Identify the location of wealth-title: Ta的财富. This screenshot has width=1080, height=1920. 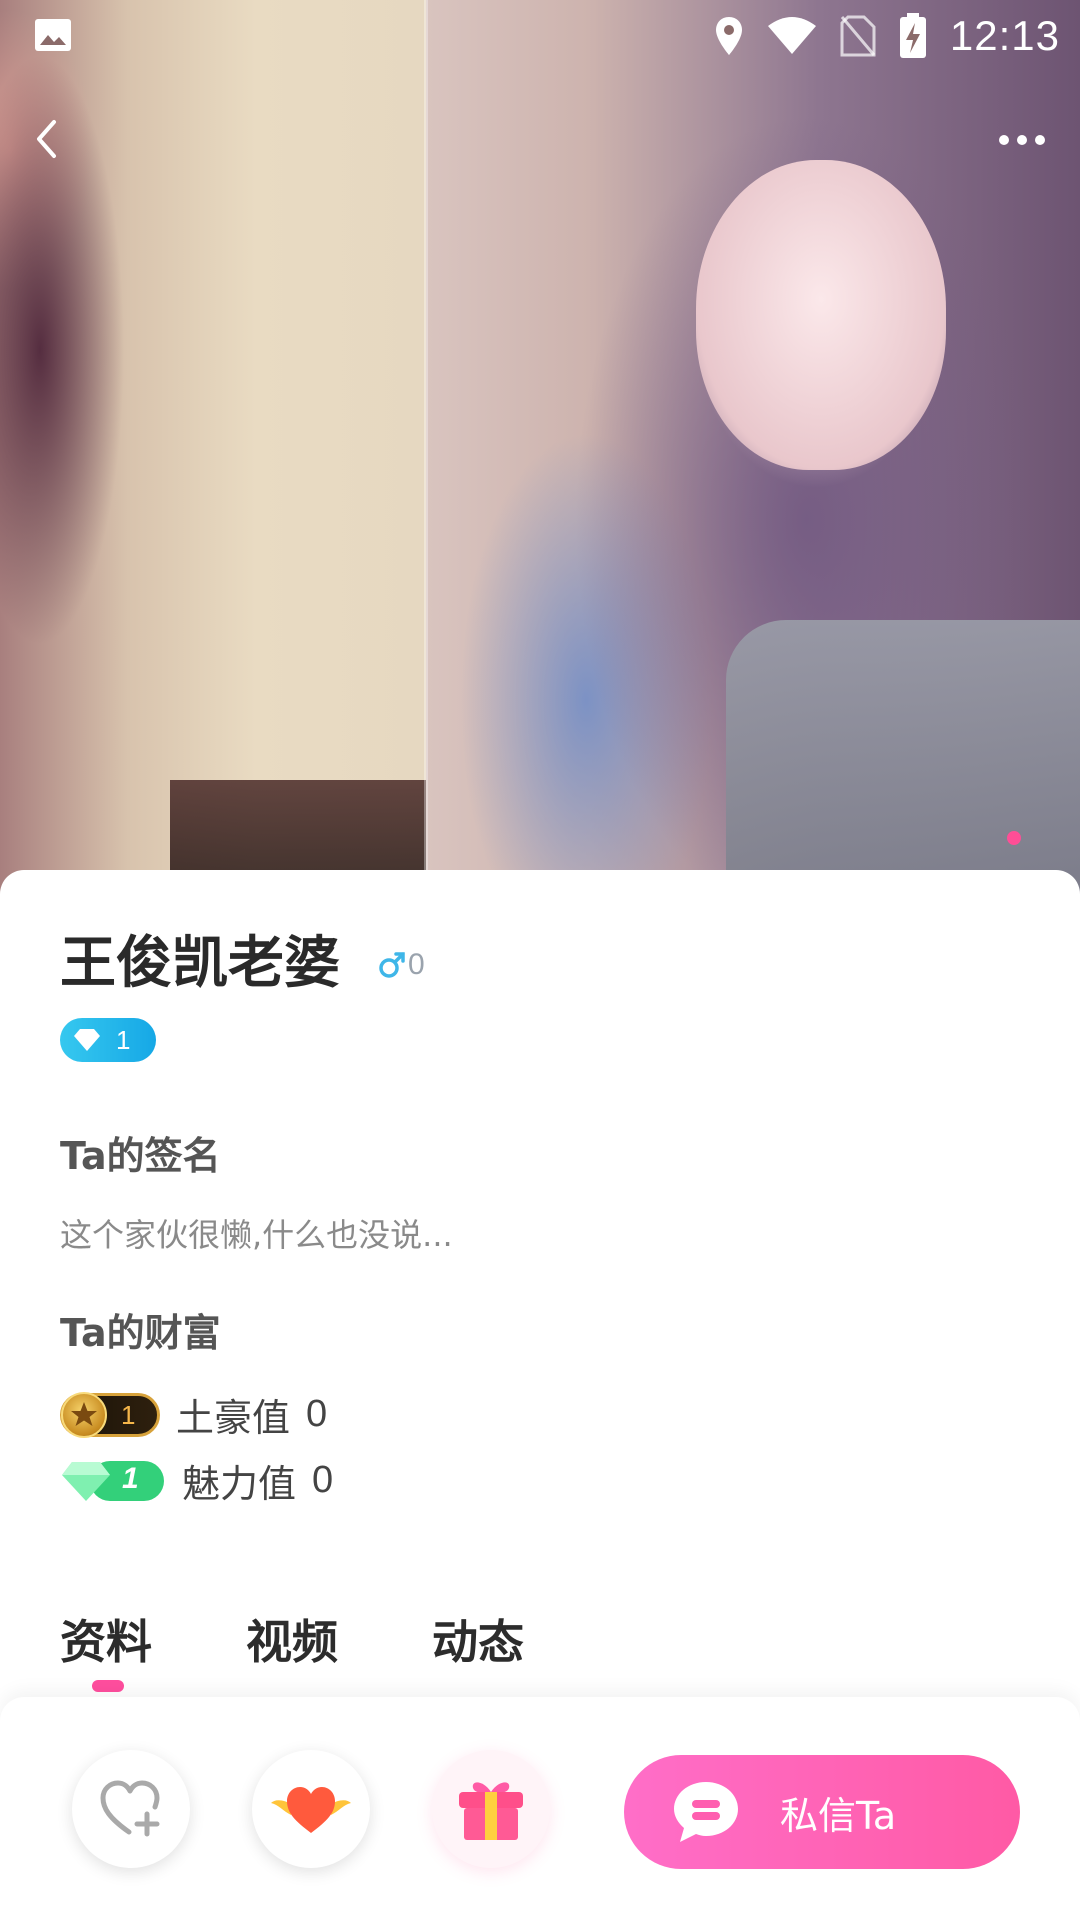
(140, 1333).